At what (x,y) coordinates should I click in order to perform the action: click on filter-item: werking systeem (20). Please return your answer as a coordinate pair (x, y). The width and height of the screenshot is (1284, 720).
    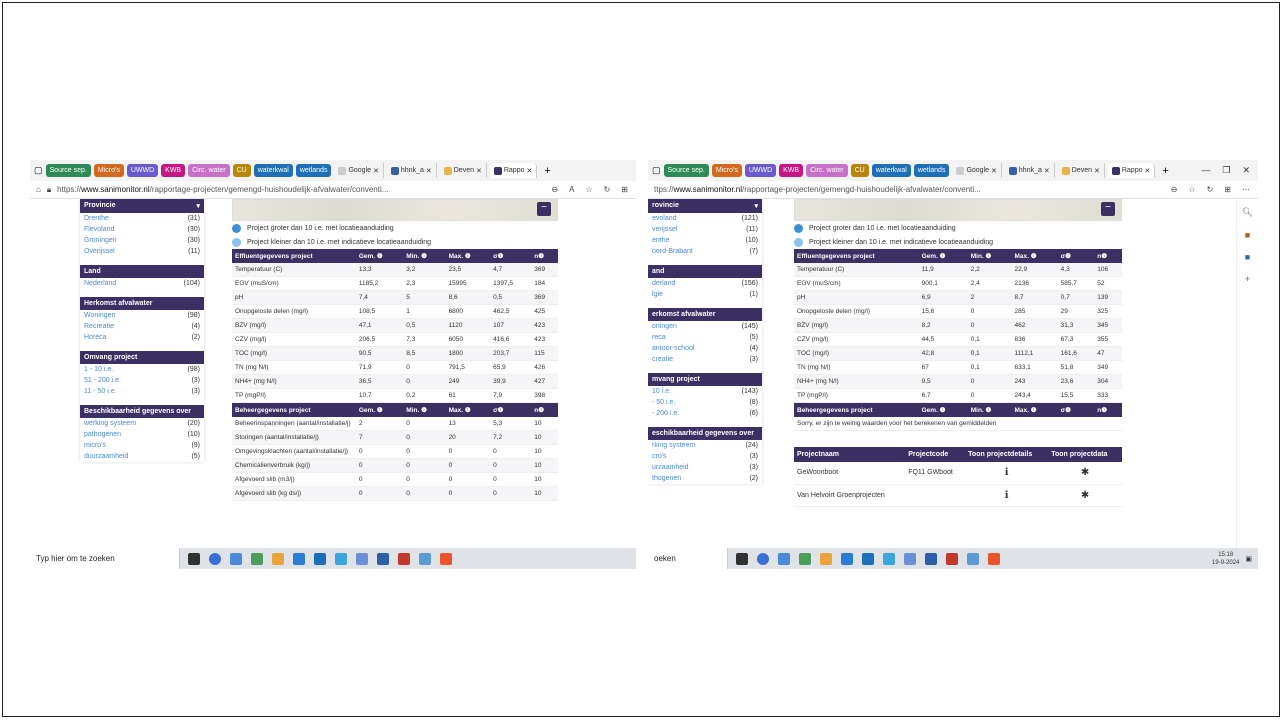
    Looking at the image, I should click on (142, 423).